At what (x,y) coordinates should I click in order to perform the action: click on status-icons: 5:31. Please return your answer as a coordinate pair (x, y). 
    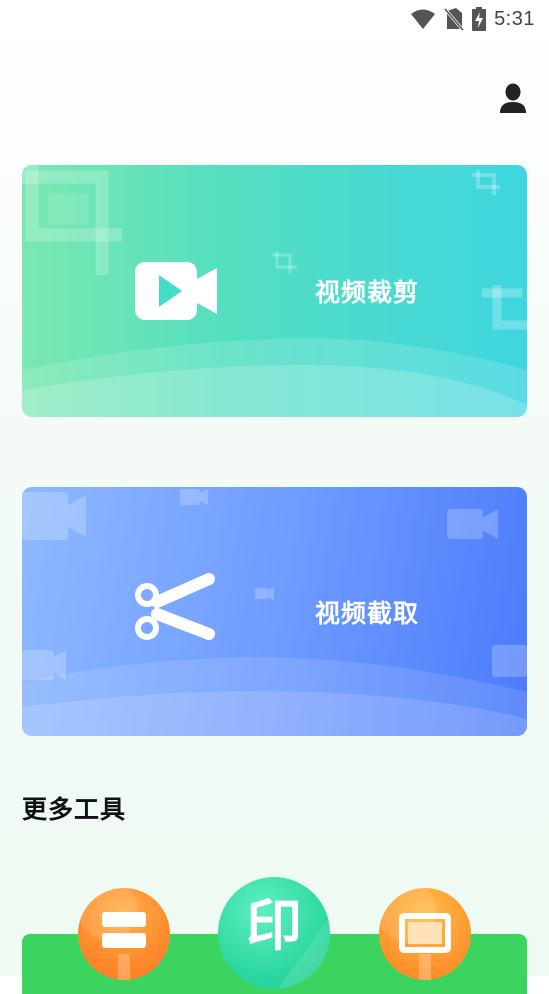
    Looking at the image, I should click on (472, 19).